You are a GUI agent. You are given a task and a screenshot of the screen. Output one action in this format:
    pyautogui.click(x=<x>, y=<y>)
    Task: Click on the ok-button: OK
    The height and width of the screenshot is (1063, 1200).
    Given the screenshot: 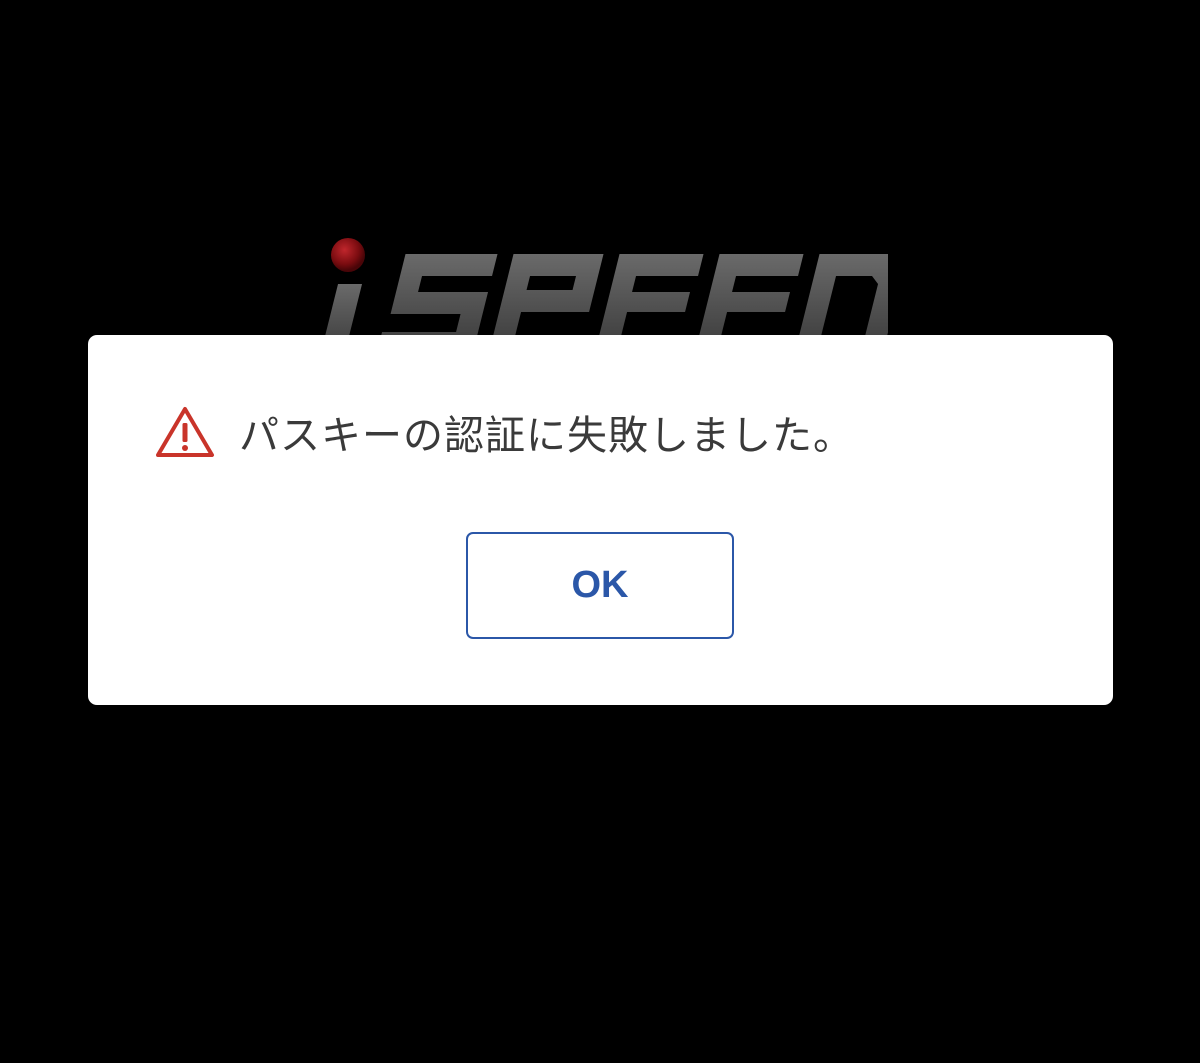 What is the action you would take?
    pyautogui.click(x=600, y=585)
    